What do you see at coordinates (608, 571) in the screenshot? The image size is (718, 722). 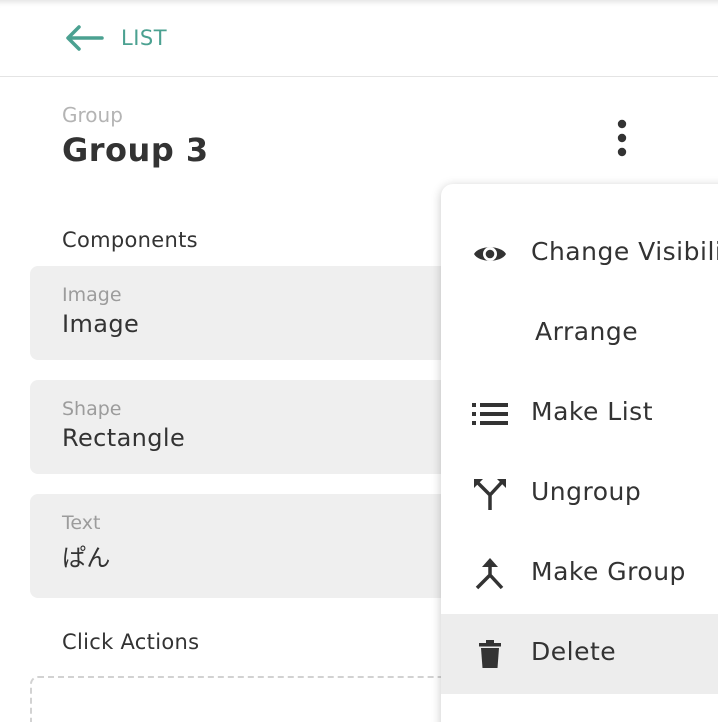 I see `menu-item-label: Make Group` at bounding box center [608, 571].